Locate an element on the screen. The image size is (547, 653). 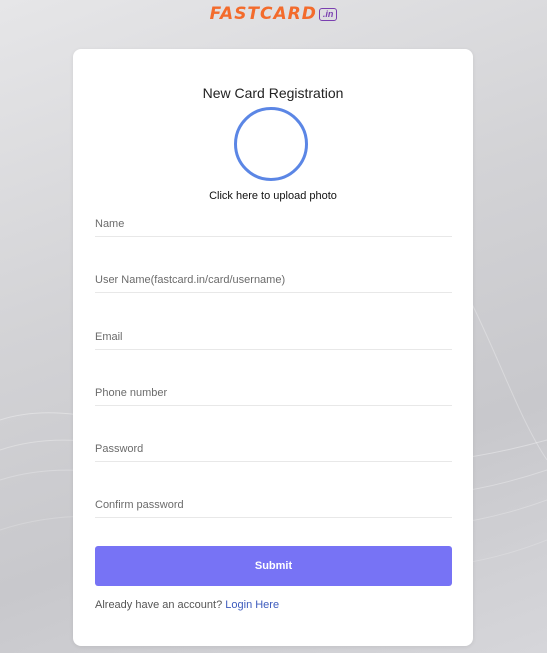
logo-text: FASTCARD is located at coordinates (263, 14).